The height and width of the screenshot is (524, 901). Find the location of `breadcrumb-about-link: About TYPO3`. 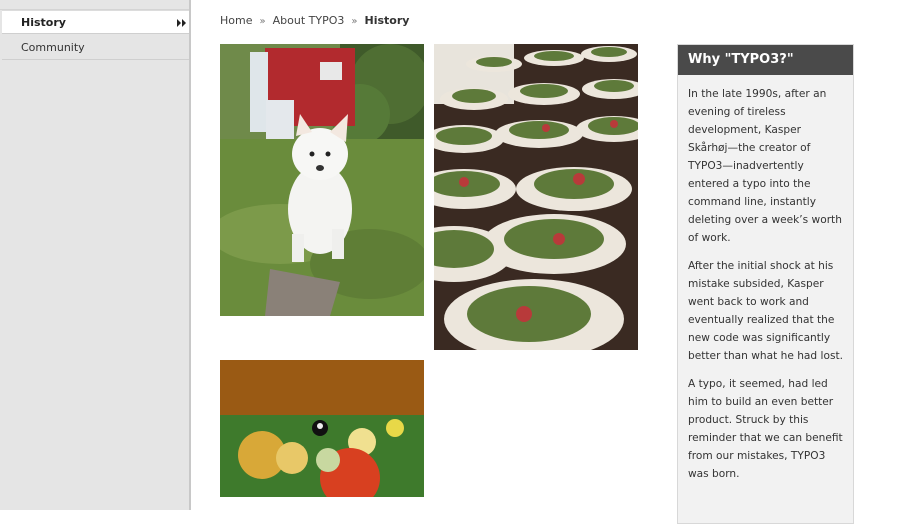

breadcrumb-about-link: About TYPO3 is located at coordinates (309, 20).